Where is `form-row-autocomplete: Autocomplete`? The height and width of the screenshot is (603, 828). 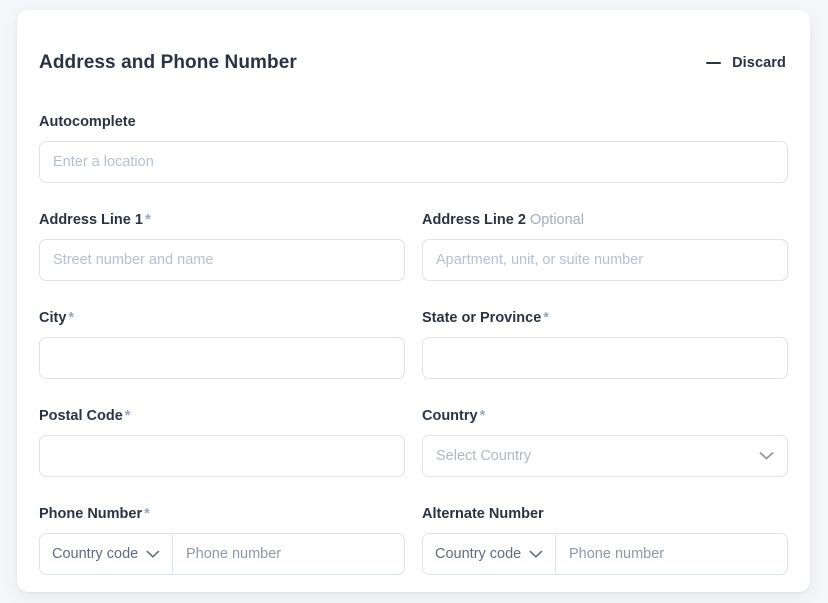 form-row-autocomplete: Autocomplete is located at coordinates (413, 148).